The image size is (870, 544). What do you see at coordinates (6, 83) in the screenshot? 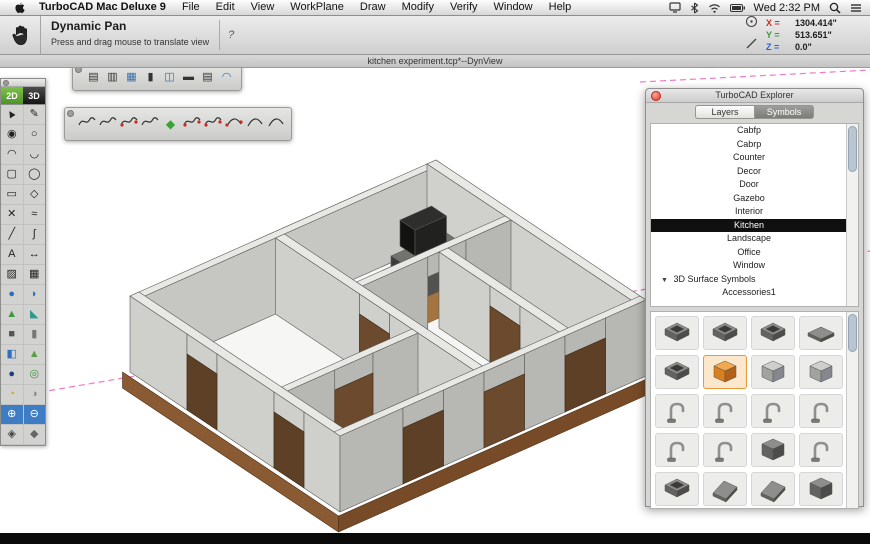
I see `palette-close-icon` at bounding box center [6, 83].